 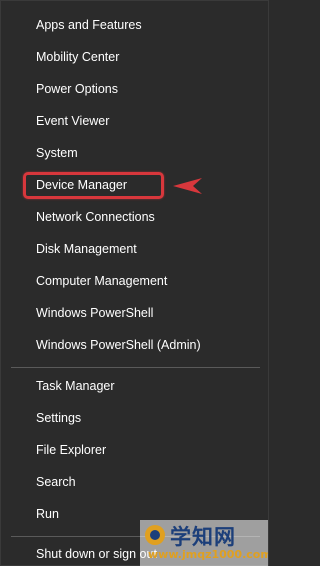 What do you see at coordinates (71, 450) in the screenshot?
I see `menu-item-file-explorer: File Explorer` at bounding box center [71, 450].